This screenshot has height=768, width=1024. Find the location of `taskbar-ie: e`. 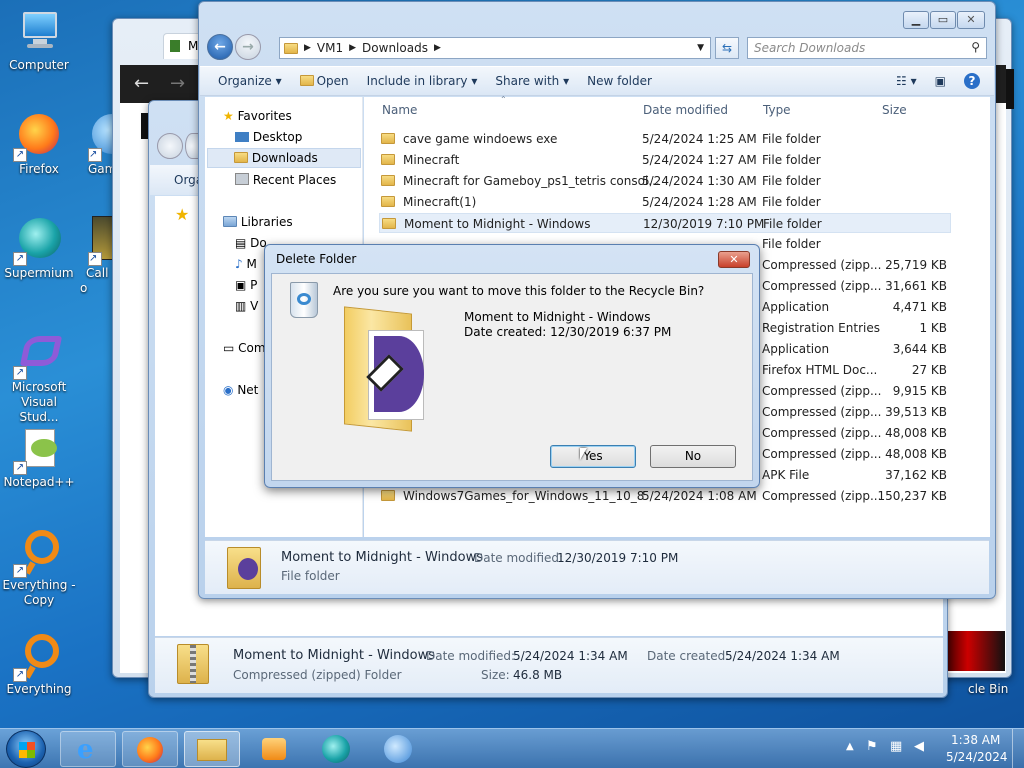

taskbar-ie: e is located at coordinates (88, 749).